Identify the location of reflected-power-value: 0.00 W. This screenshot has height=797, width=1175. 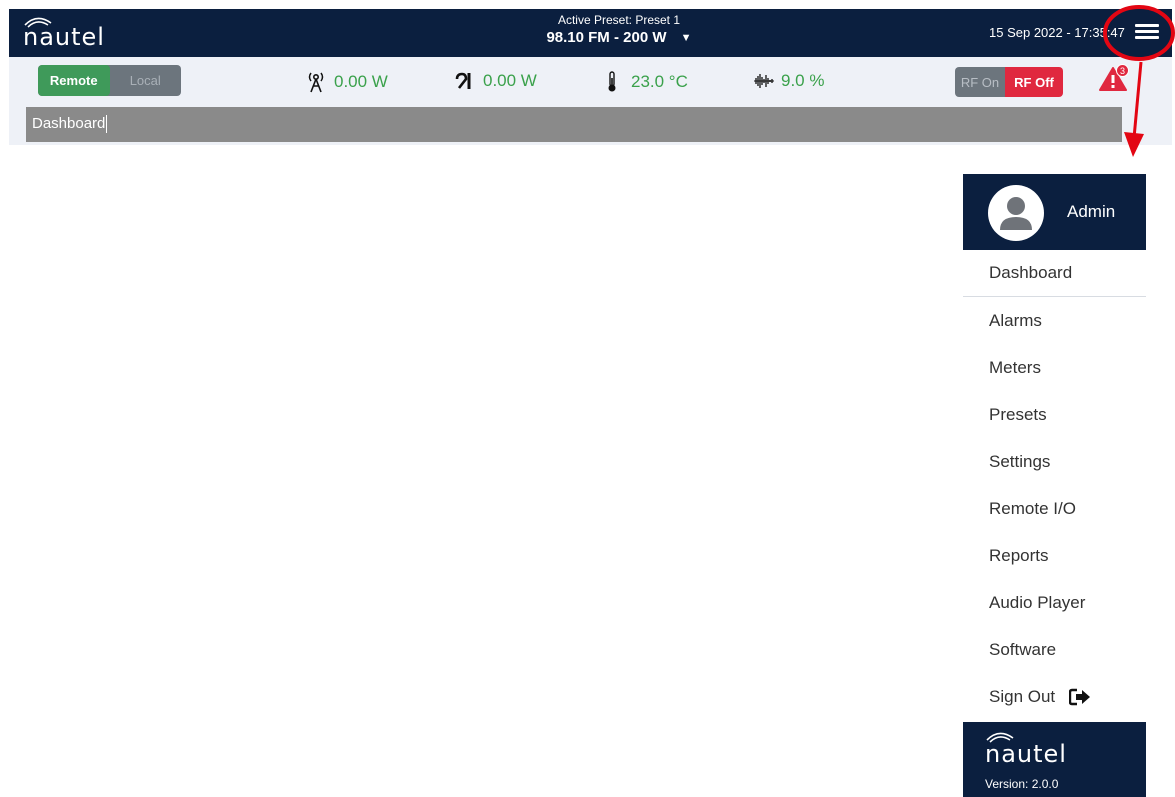
(510, 80).